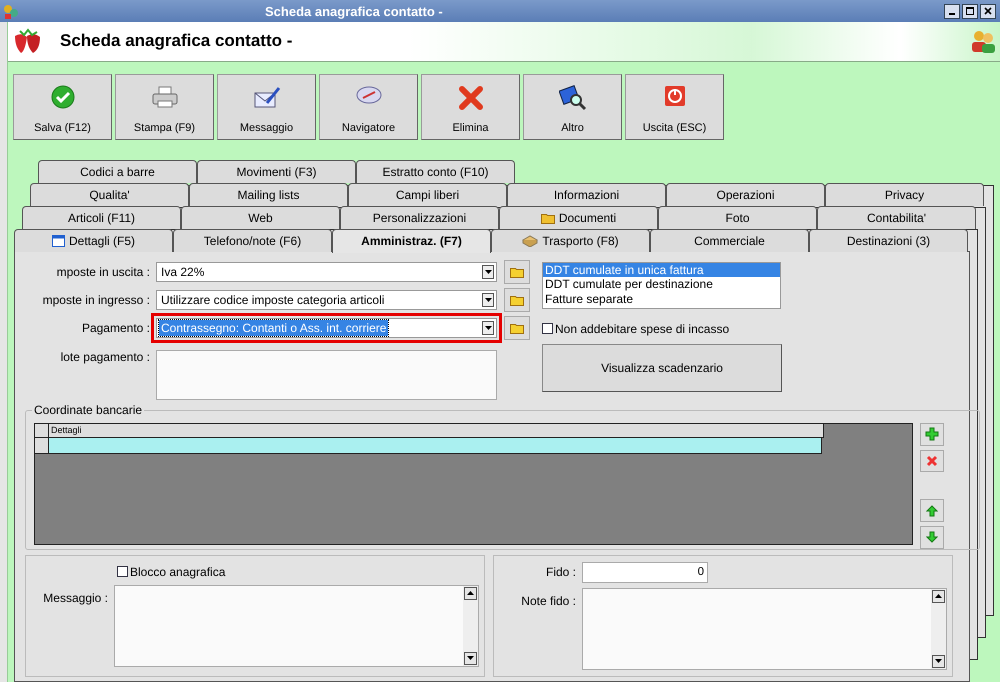 This screenshot has width=1000, height=682. I want to click on checkbox-label: Blocco anagrafica, so click(178, 571).